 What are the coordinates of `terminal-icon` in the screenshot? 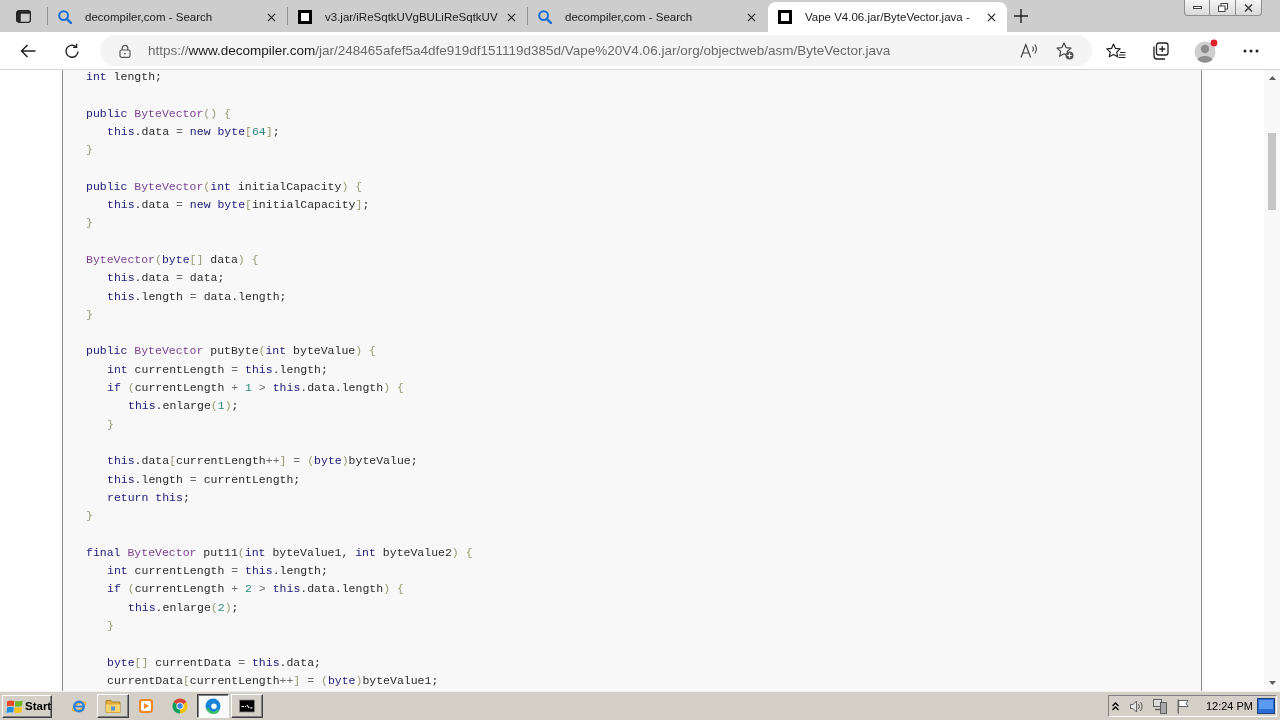 It's located at (246, 706).